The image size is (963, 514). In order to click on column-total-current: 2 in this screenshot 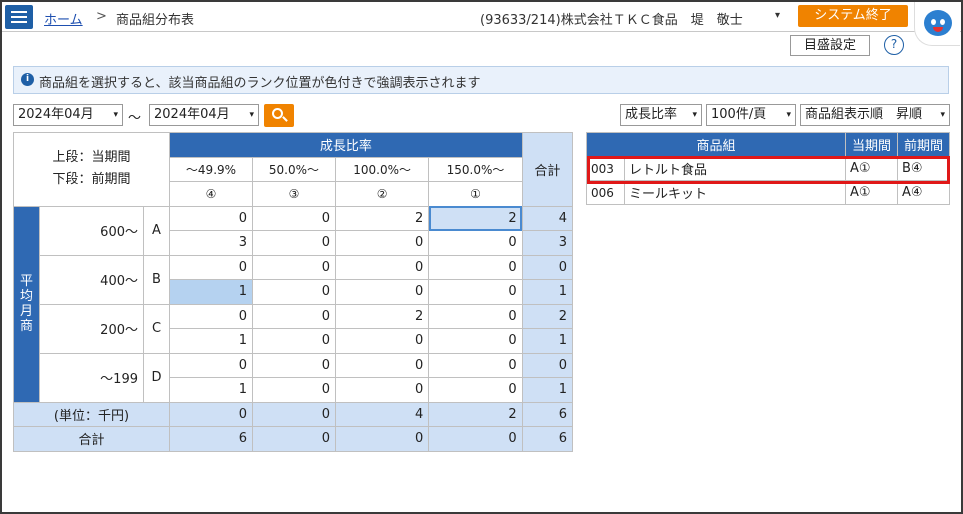, I will do `click(475, 414)`.